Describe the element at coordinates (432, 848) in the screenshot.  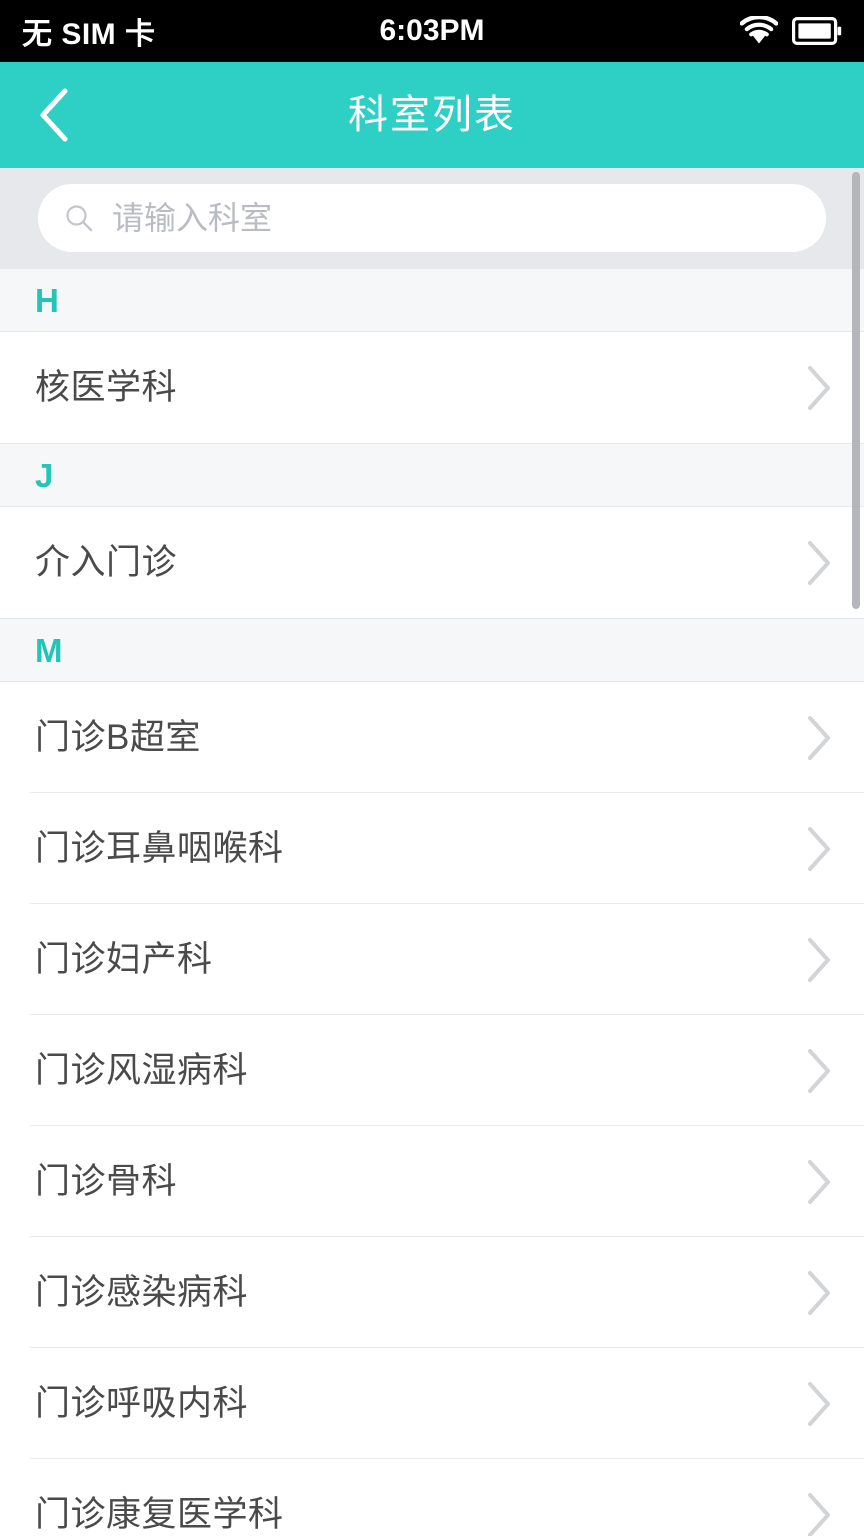
I see `list-item: 门诊耳鼻咽喉科` at that location.